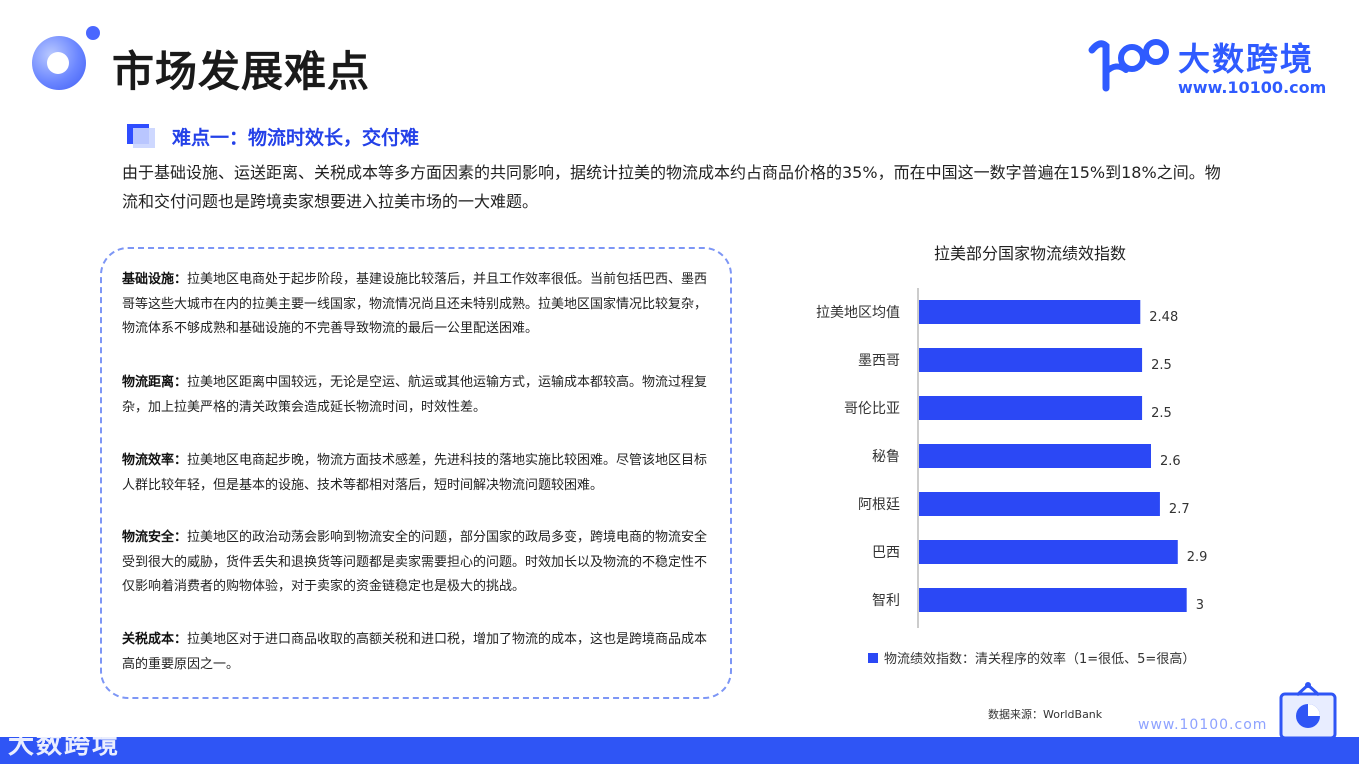 The height and width of the screenshot is (764, 1359). I want to click on brand-name: 大数跨境, so click(1246, 59).